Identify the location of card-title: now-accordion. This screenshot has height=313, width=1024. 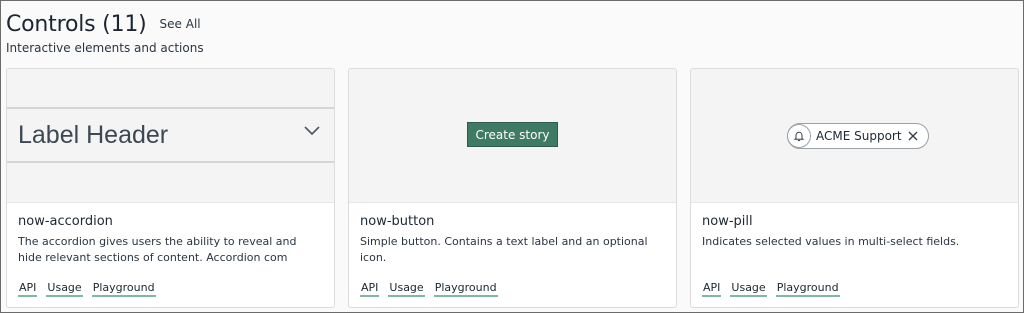
(65, 221).